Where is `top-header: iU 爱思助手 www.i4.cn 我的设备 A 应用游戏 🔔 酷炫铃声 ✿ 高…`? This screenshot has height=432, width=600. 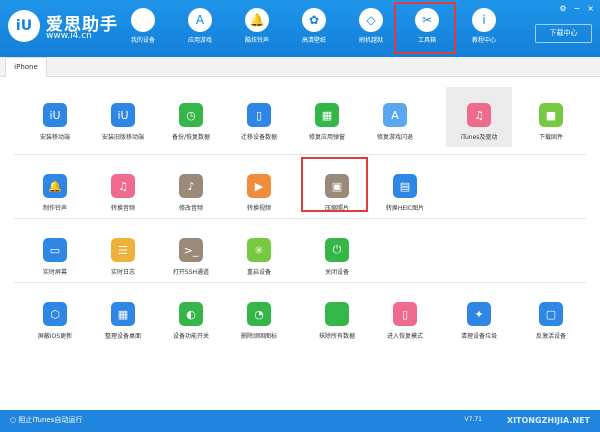 top-header: iU 爱思助手 www.i4.cn 我的设备 A 应用游戏 🔔 酷炫铃声 ✿ 高… is located at coordinates (300, 28).